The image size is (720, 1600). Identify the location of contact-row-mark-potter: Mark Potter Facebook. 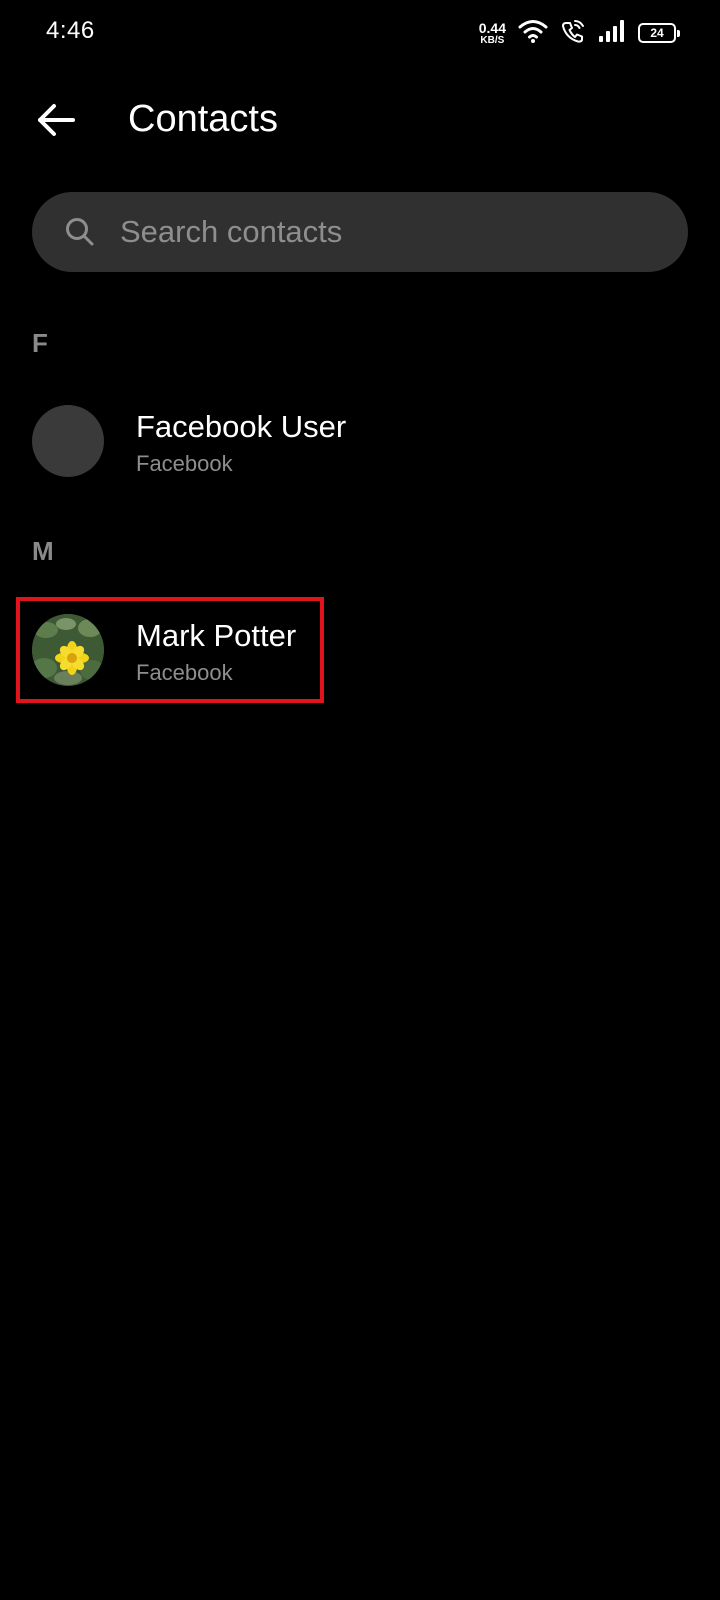
(360, 650).